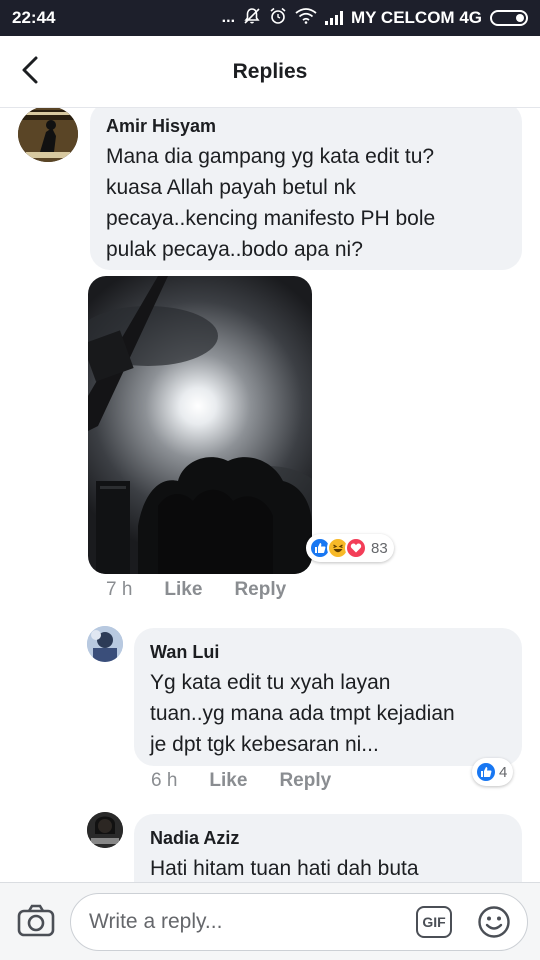 The width and height of the screenshot is (540, 960). I want to click on reply-composer: GIF, so click(270, 921).